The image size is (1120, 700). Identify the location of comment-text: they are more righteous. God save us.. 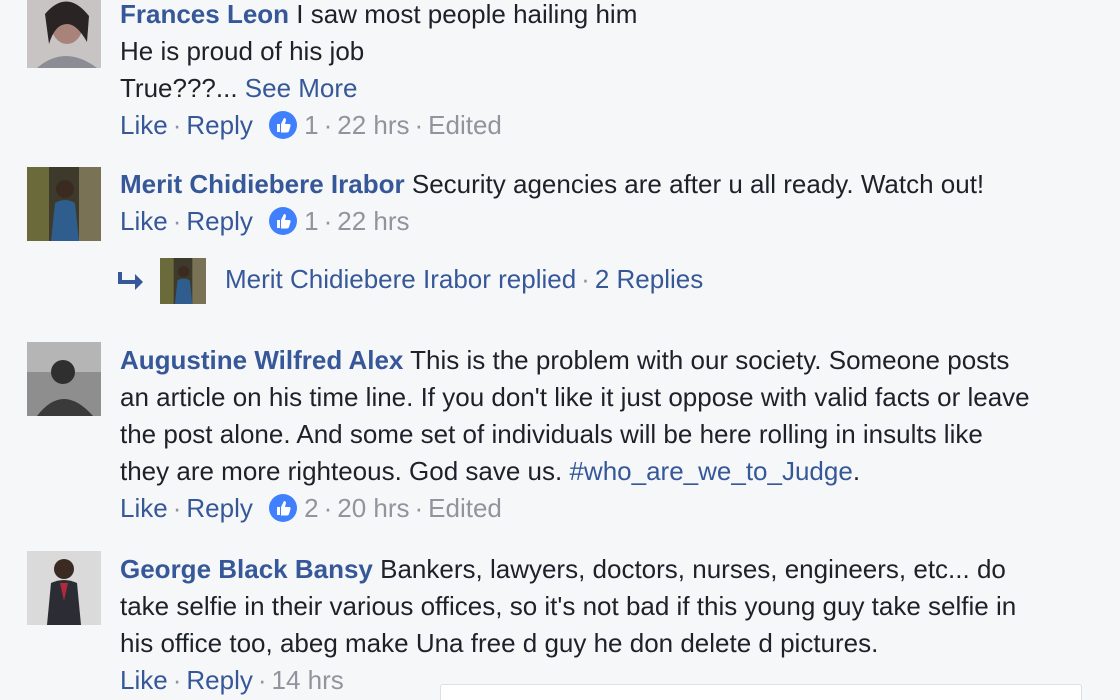
(341, 471).